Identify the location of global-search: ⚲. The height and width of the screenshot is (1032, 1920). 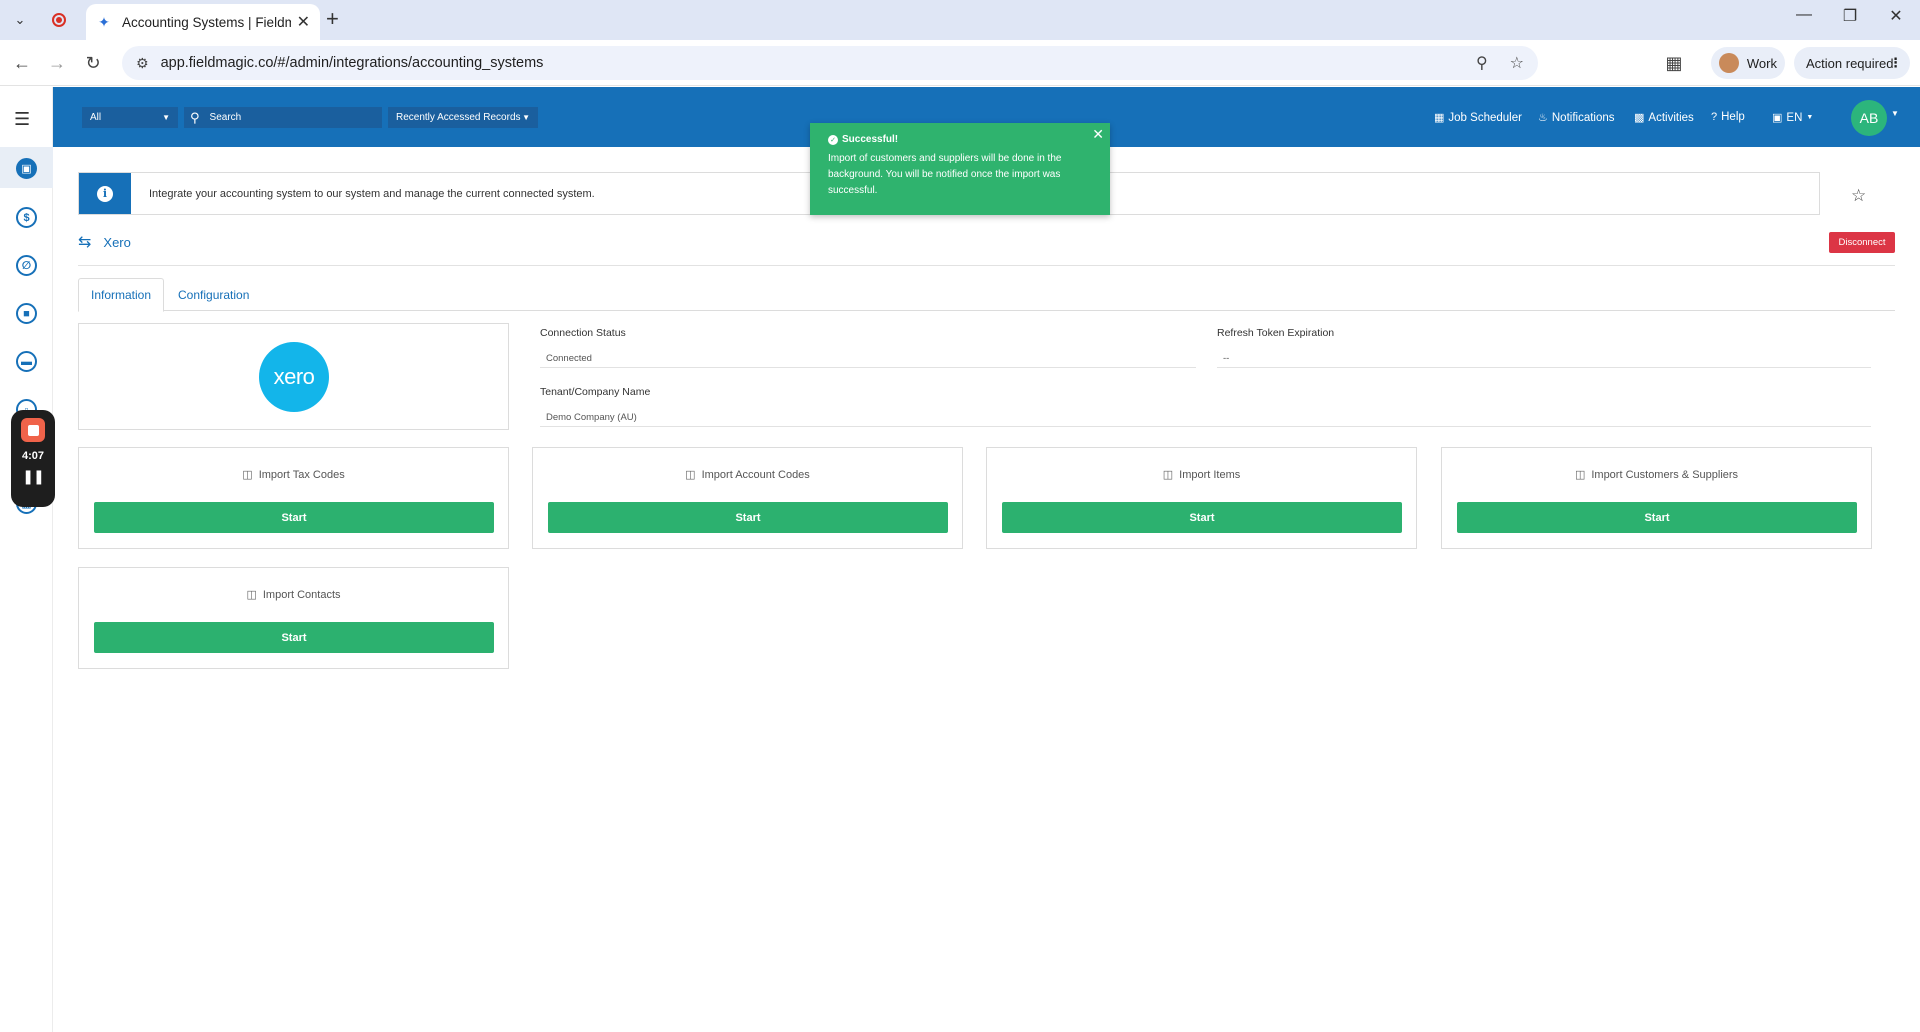
(283, 117).